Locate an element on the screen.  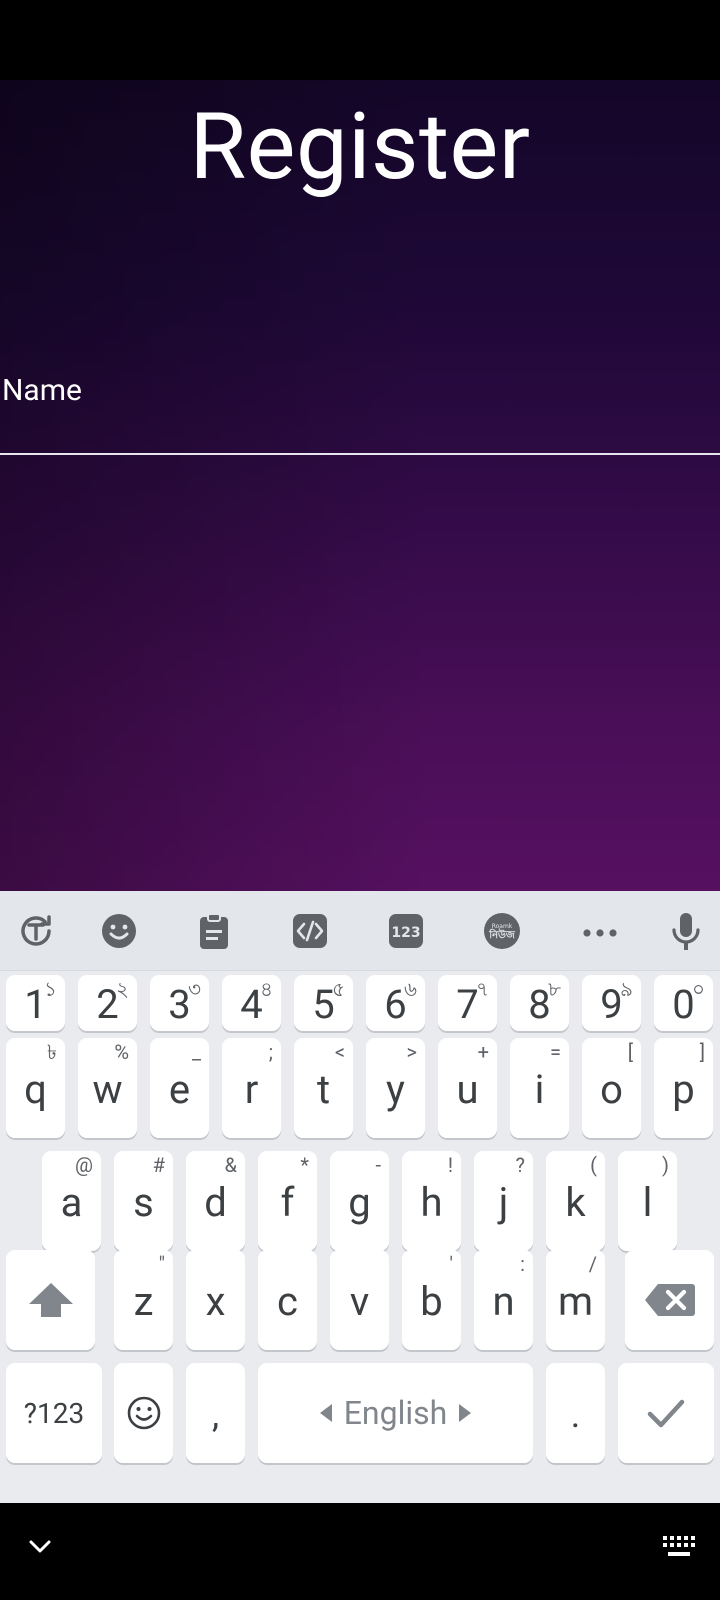
key-label: j is located at coordinates (503, 1202).